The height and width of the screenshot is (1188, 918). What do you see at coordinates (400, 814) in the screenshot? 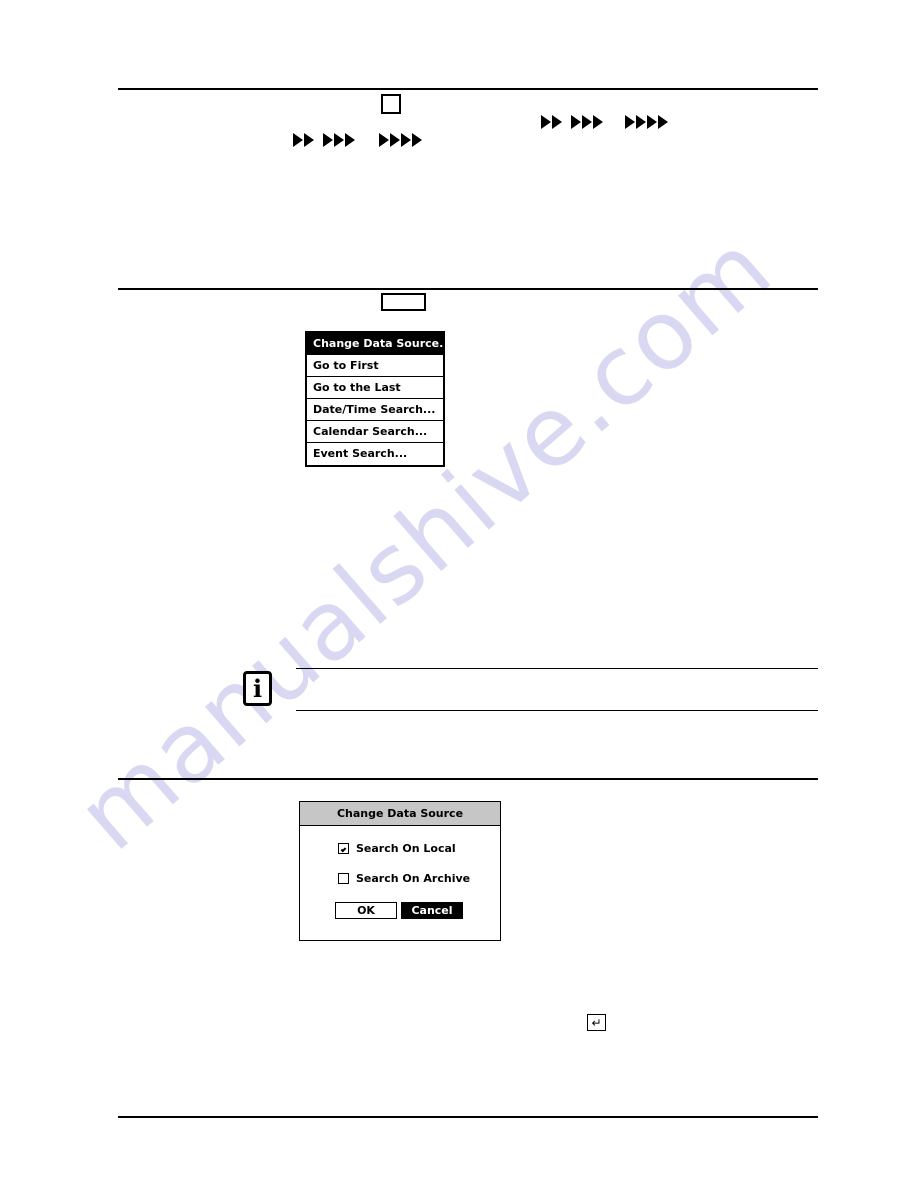
I see `dialog-title: Change Data Source` at bounding box center [400, 814].